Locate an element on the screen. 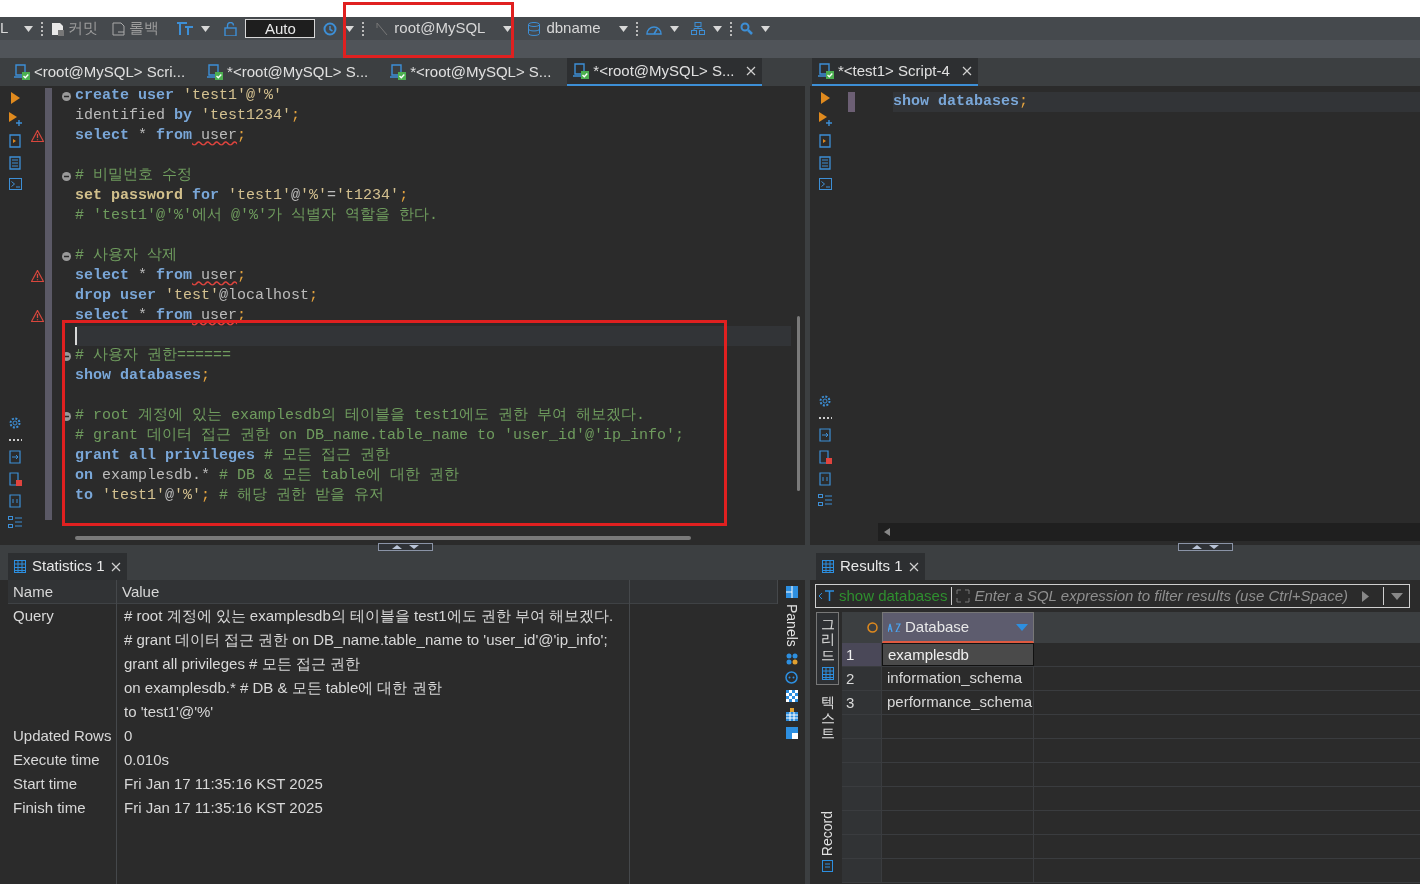 The width and height of the screenshot is (1420, 884). layout-icon is located at coordinates (791, 732).